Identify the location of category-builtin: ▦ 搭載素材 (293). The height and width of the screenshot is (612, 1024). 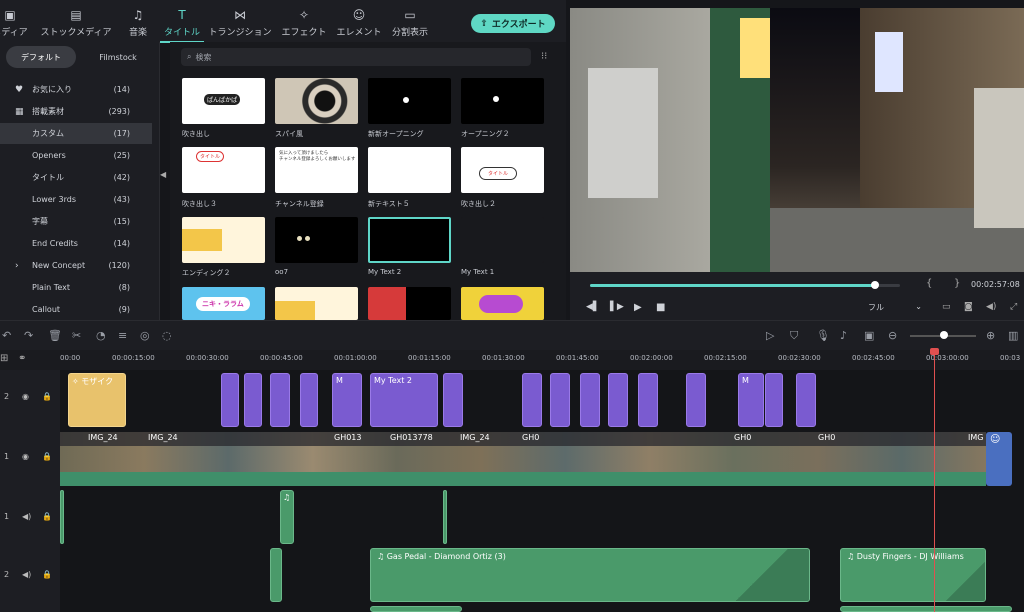
(76, 111).